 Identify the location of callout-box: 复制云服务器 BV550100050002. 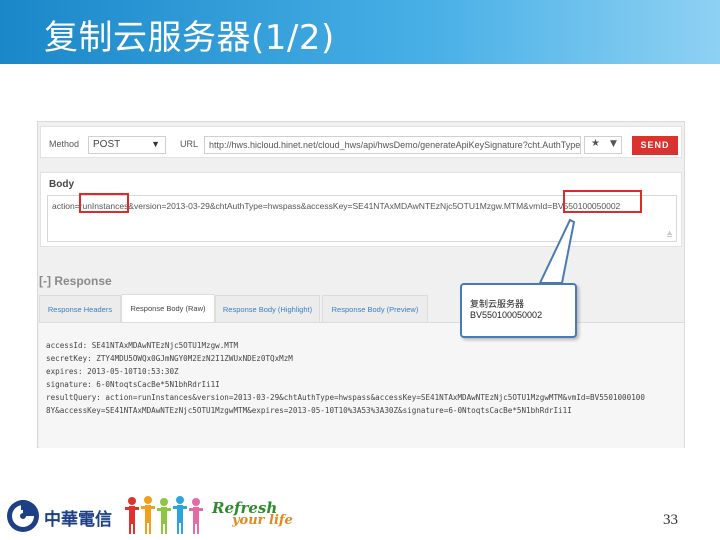
(518, 310).